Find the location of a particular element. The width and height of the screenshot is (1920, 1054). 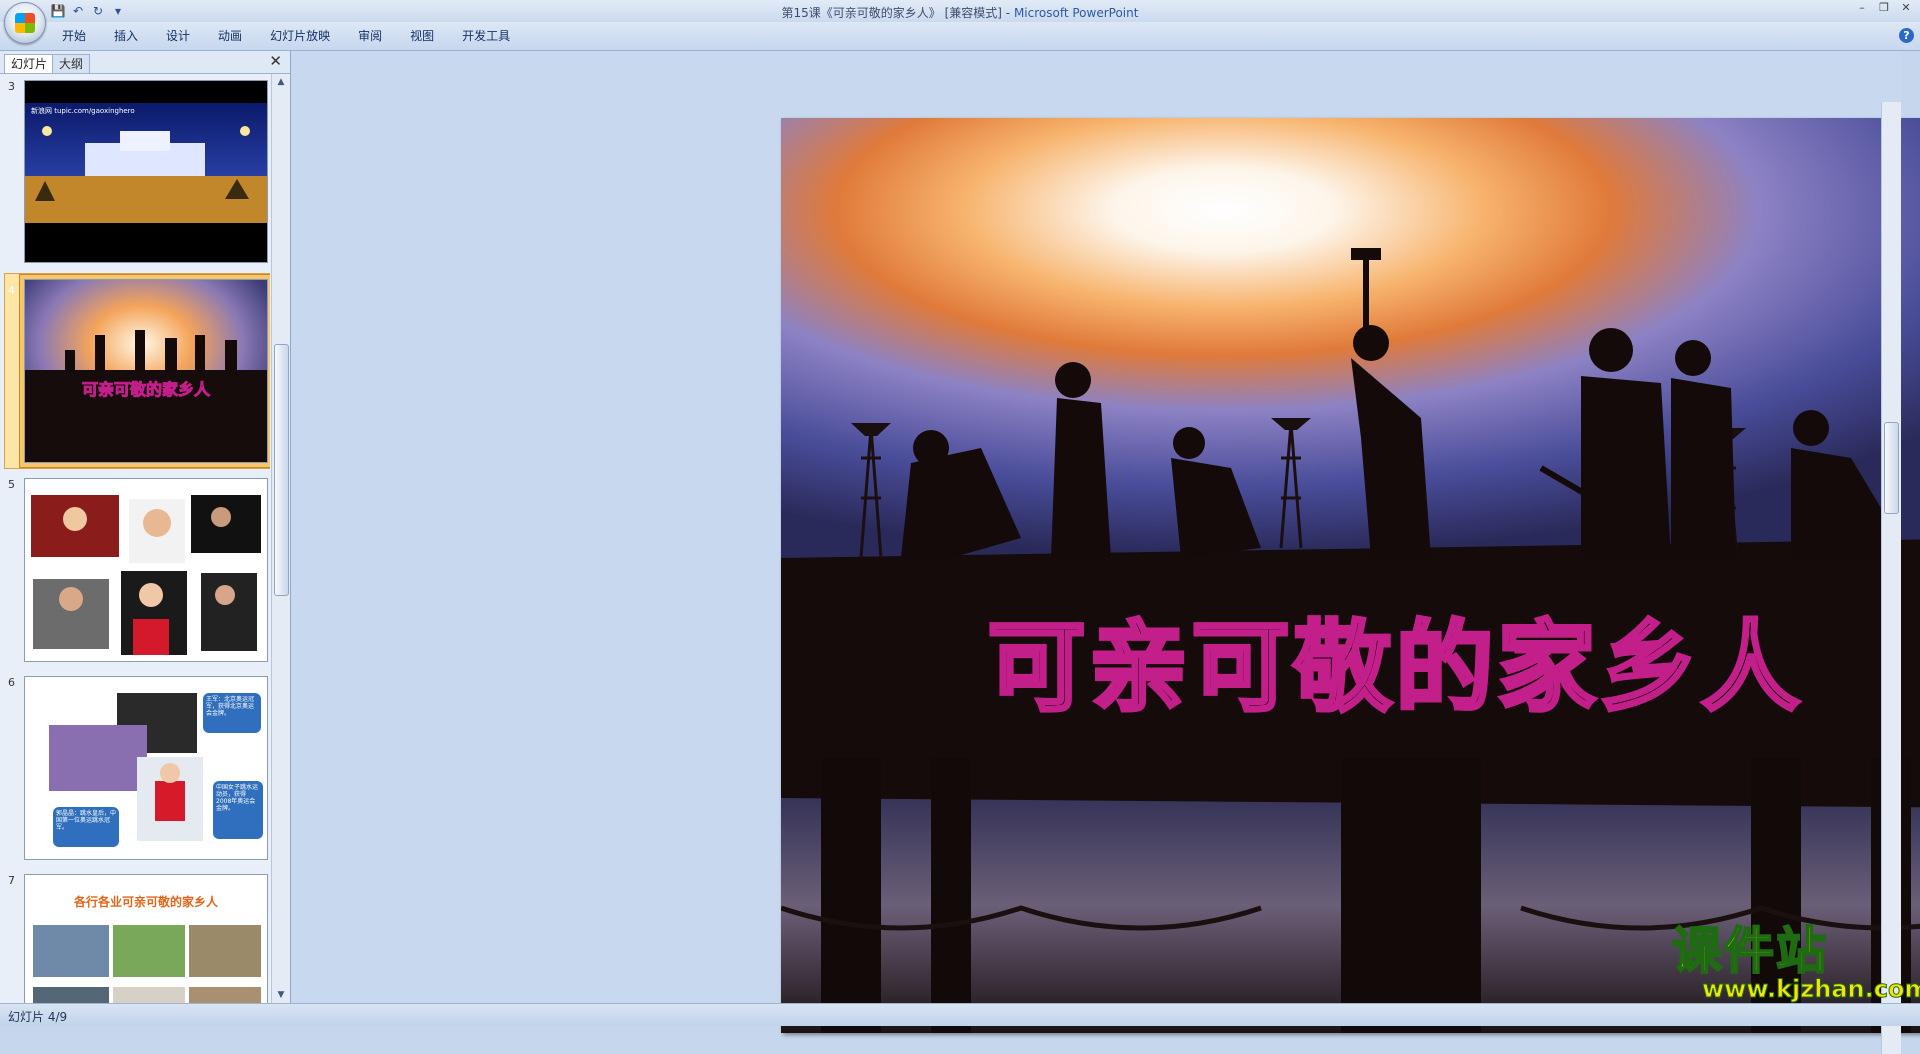

office-button is located at coordinates (25, 23).